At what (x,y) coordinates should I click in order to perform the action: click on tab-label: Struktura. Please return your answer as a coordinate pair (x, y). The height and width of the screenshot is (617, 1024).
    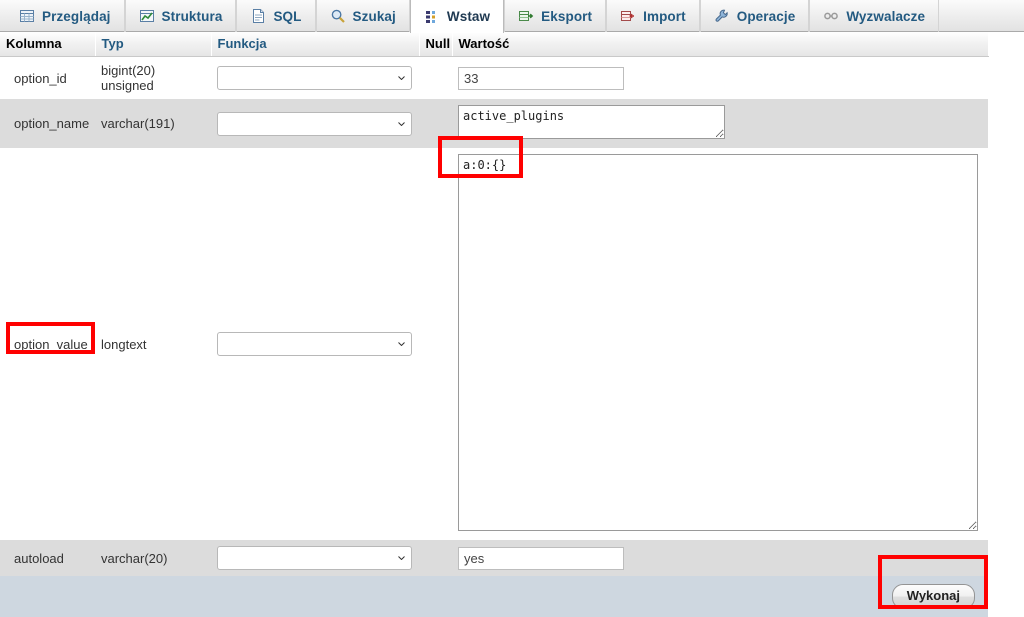
    Looking at the image, I should click on (192, 16).